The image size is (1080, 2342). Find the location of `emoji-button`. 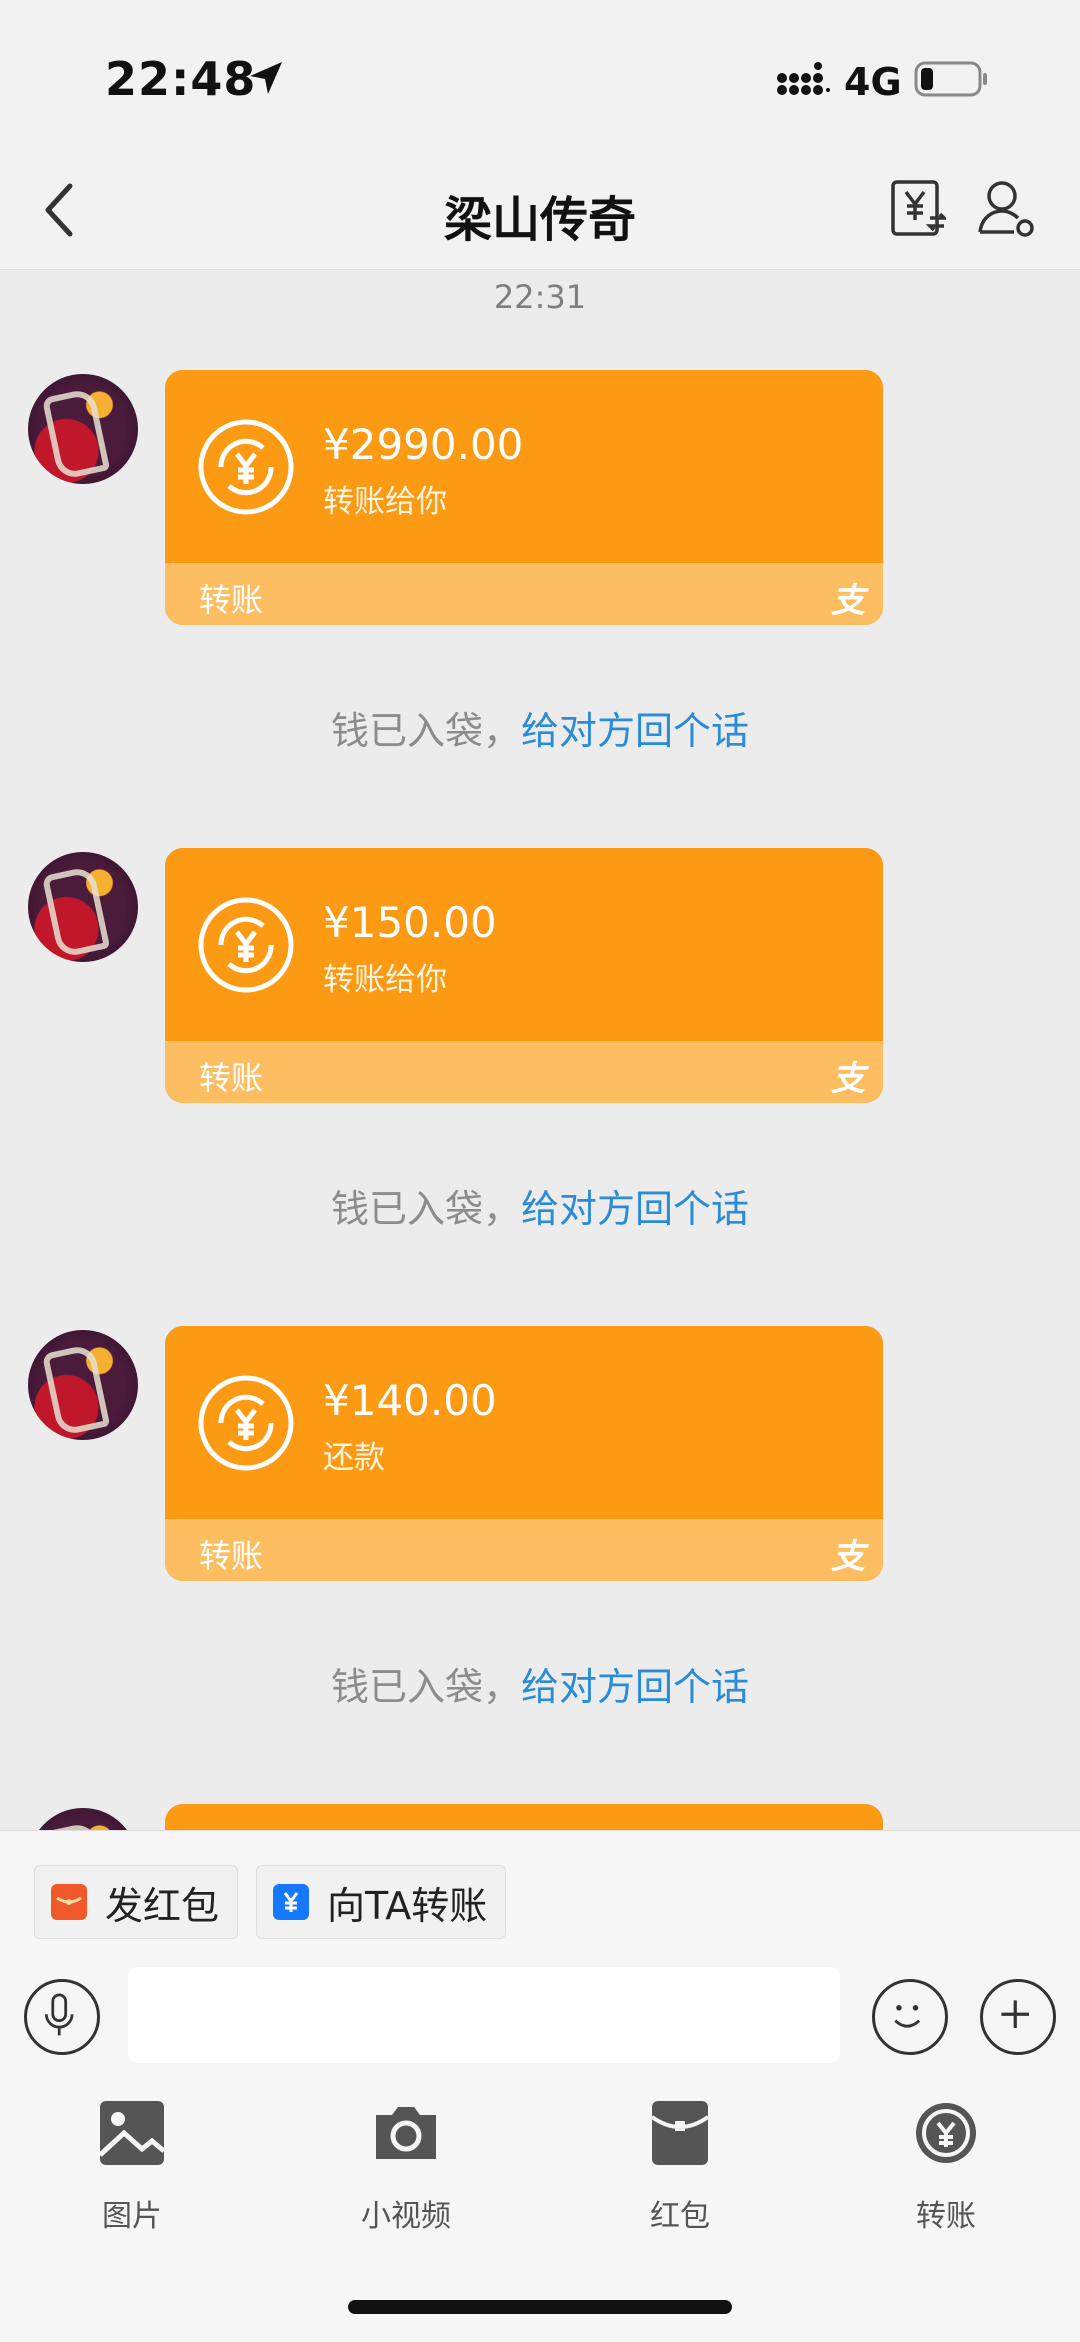

emoji-button is located at coordinates (910, 2017).